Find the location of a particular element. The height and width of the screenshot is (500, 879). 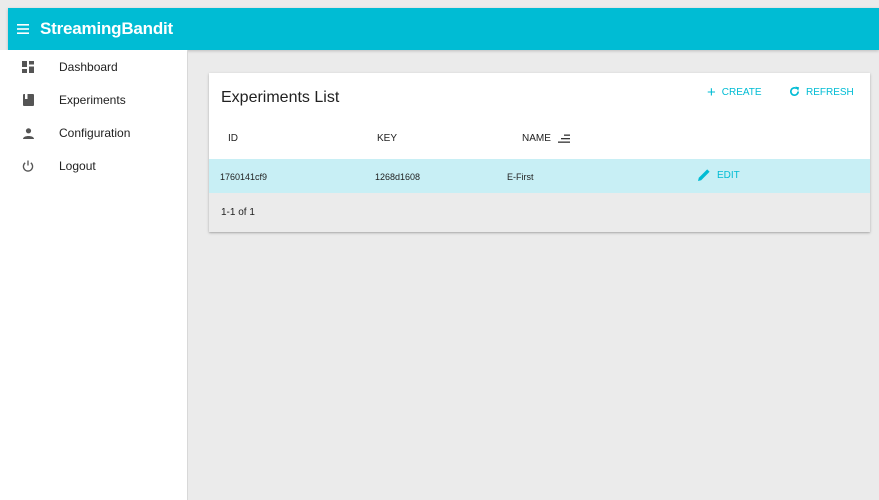

cell-key: 1268d1608 is located at coordinates (398, 177).